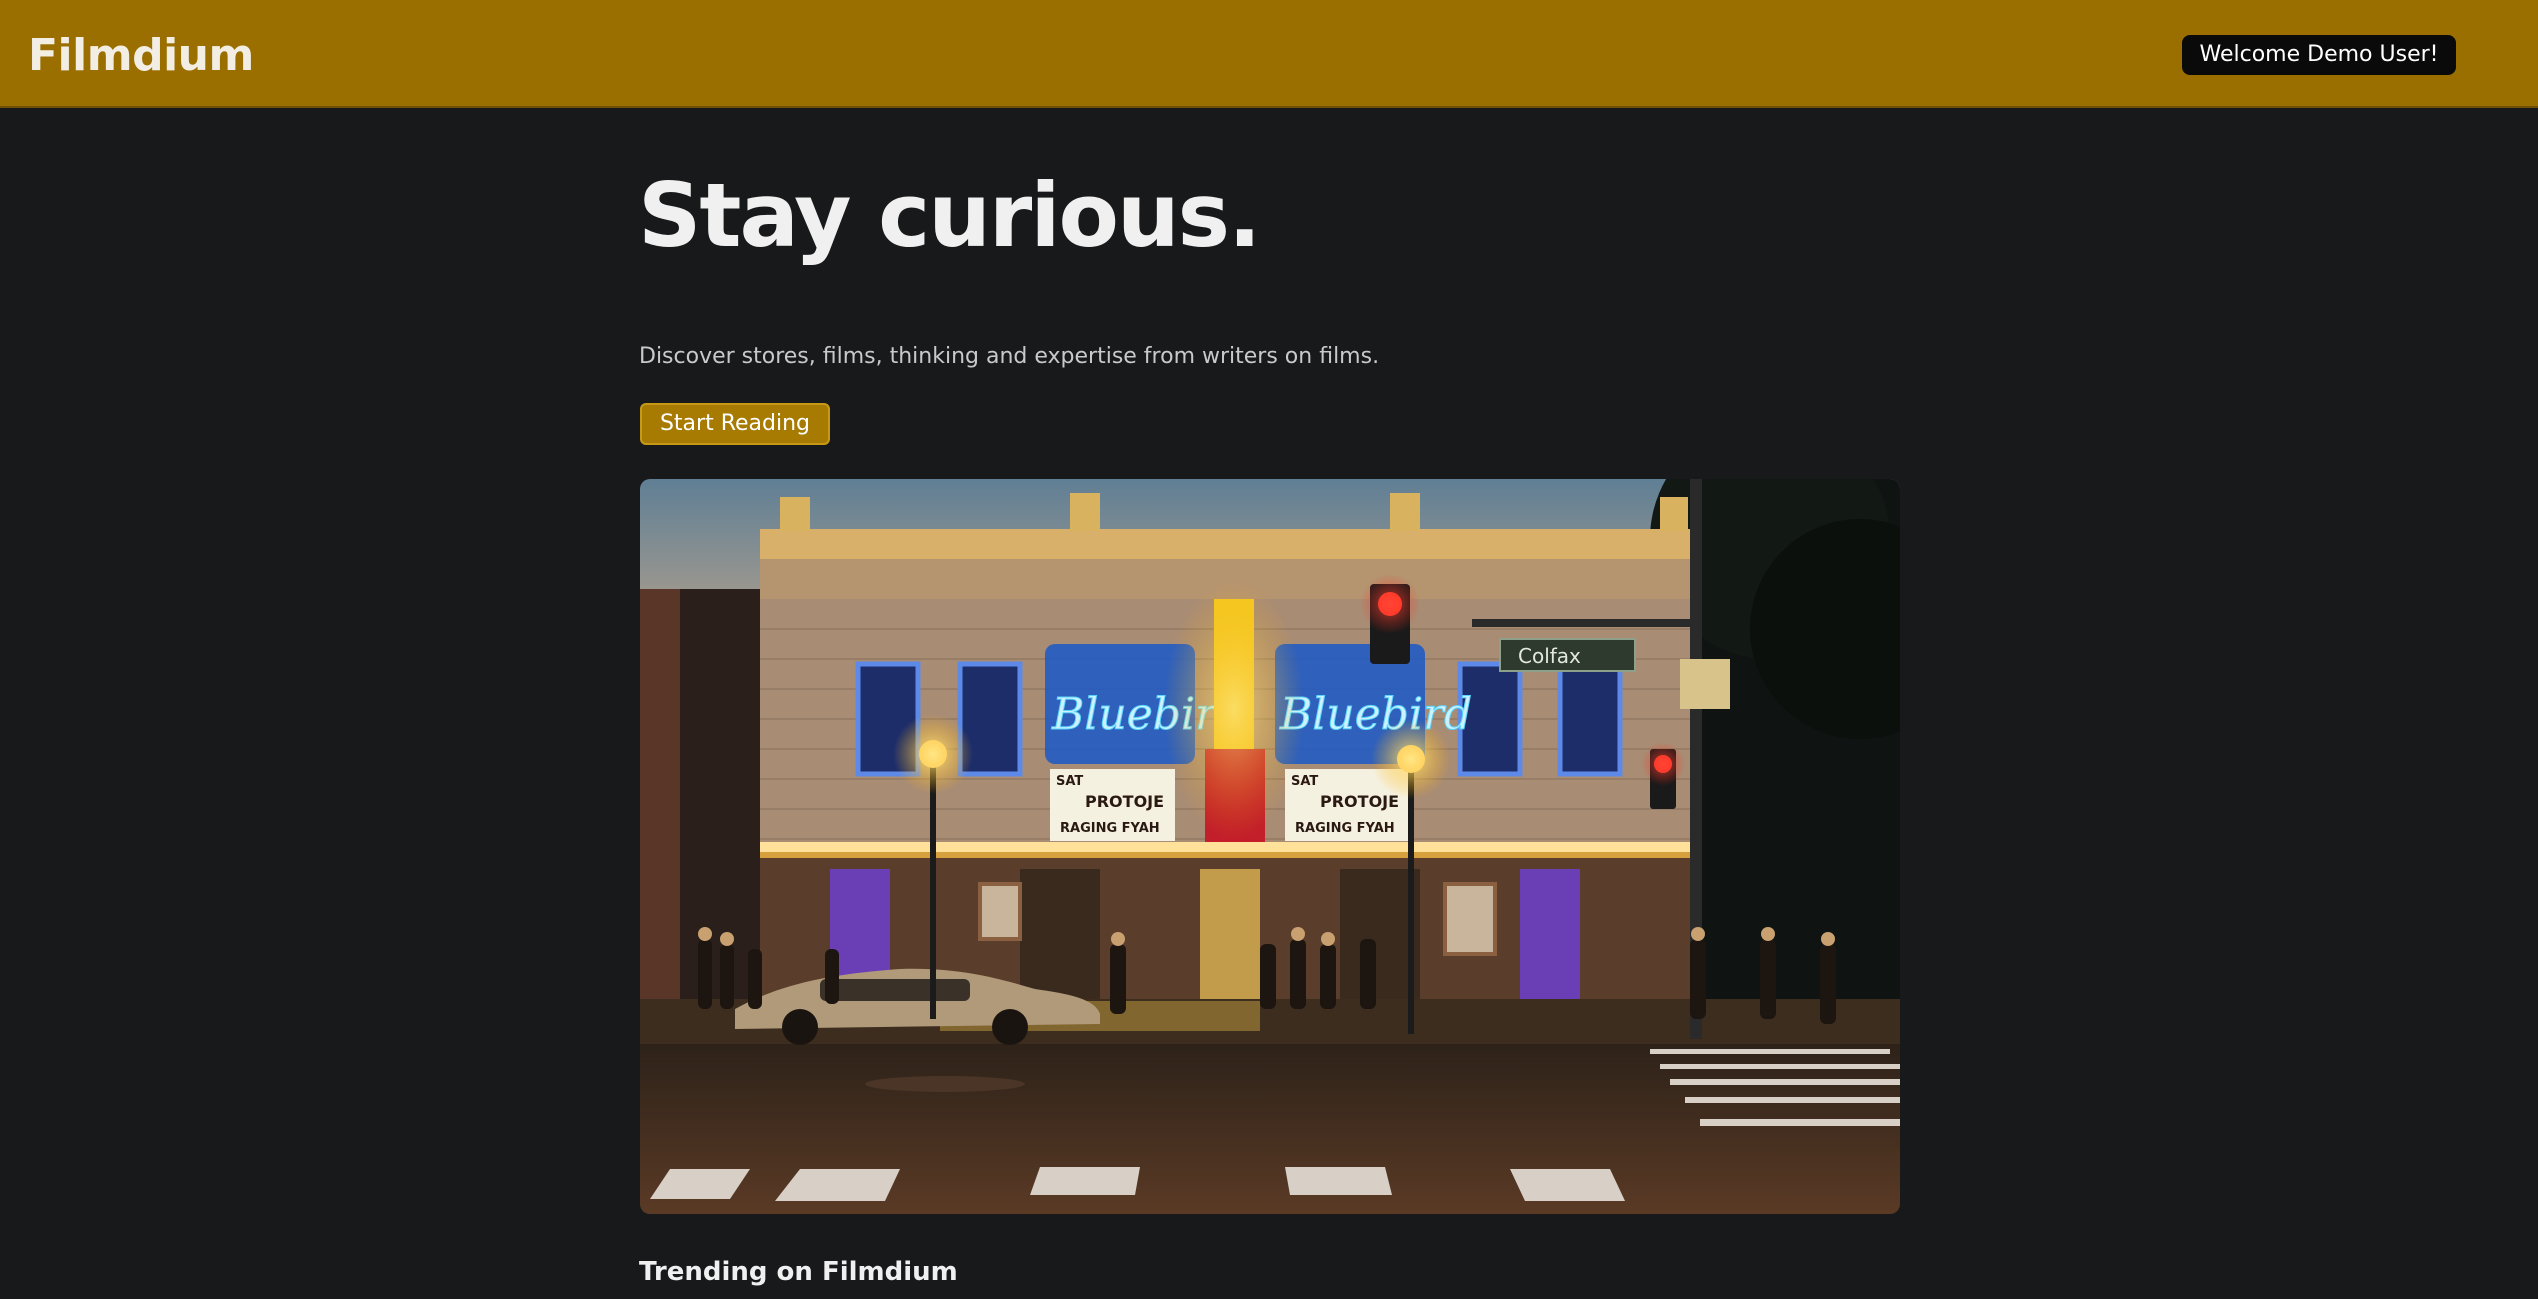 This screenshot has width=2538, height=1299. Describe the element at coordinates (1124, 801) in the screenshot. I see `marquee-left-line-2: PROTOJE` at that location.